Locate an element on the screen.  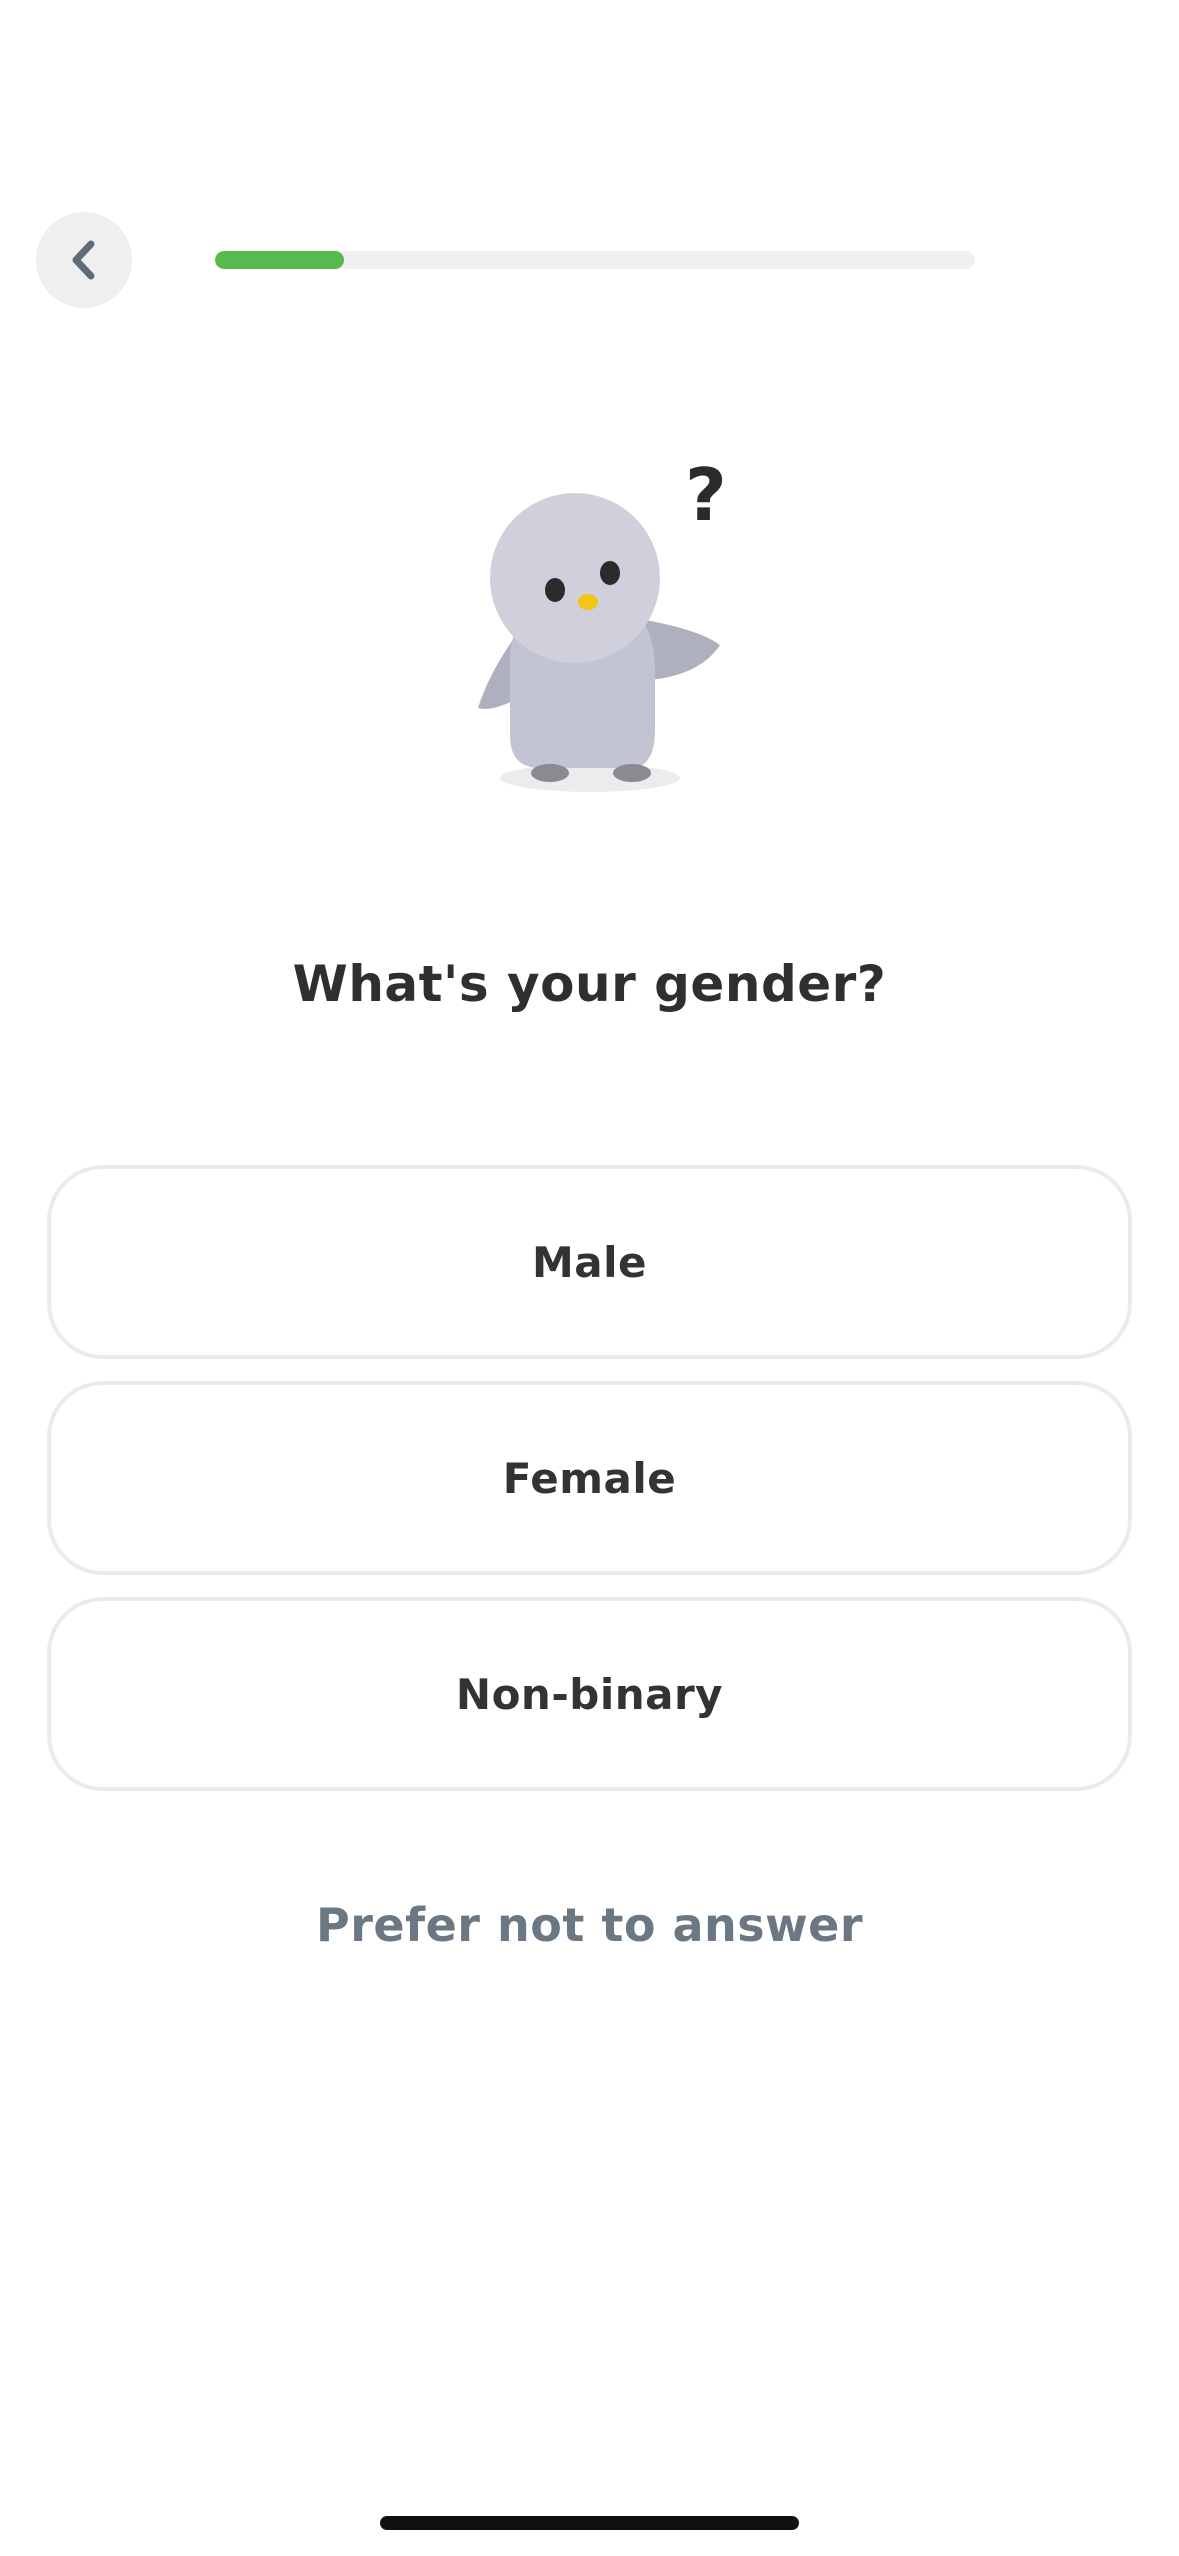
confused-bird-mascot: ? is located at coordinates (600, 630).